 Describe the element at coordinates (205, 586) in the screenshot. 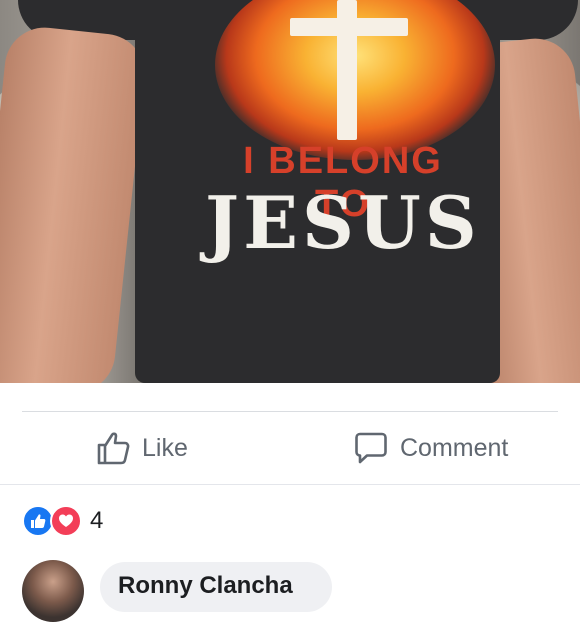

I see `comment-author-name: Ronny Clancha` at that location.